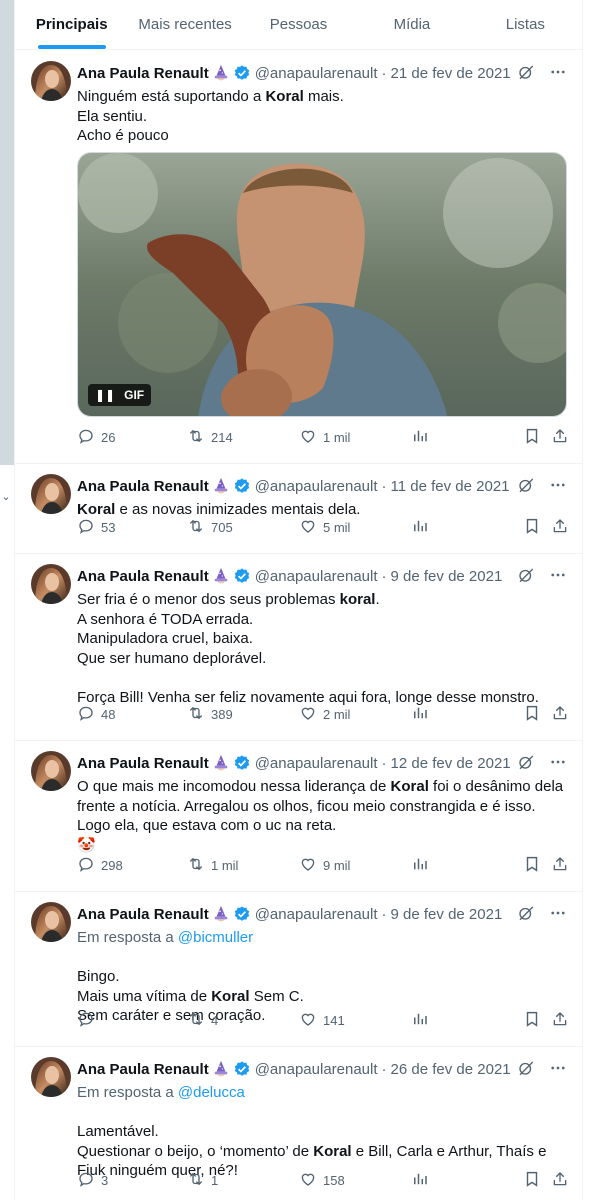  Describe the element at coordinates (324, 527) in the screenshot. I see `like-button: 5 mil` at that location.